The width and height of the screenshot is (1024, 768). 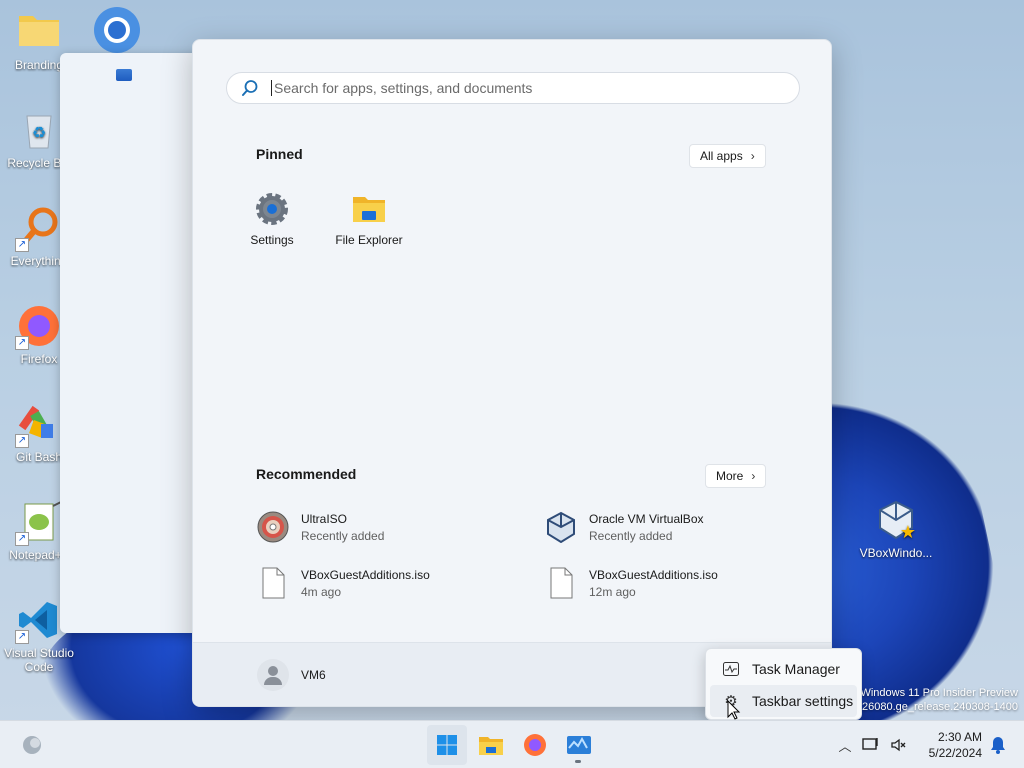 I want to click on search-input, so click(x=524, y=88).